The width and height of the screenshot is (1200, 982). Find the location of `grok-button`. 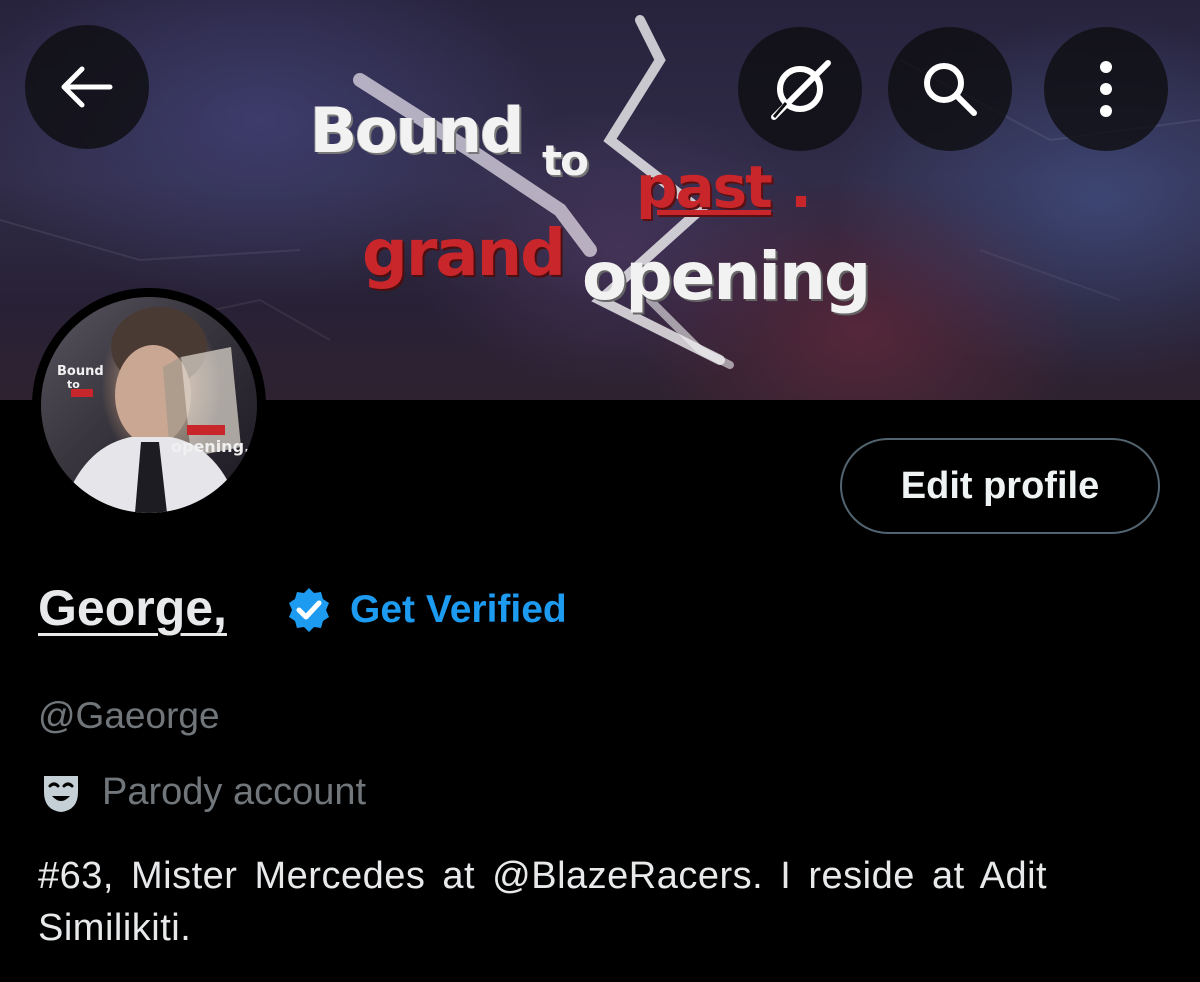

grok-button is located at coordinates (800, 89).